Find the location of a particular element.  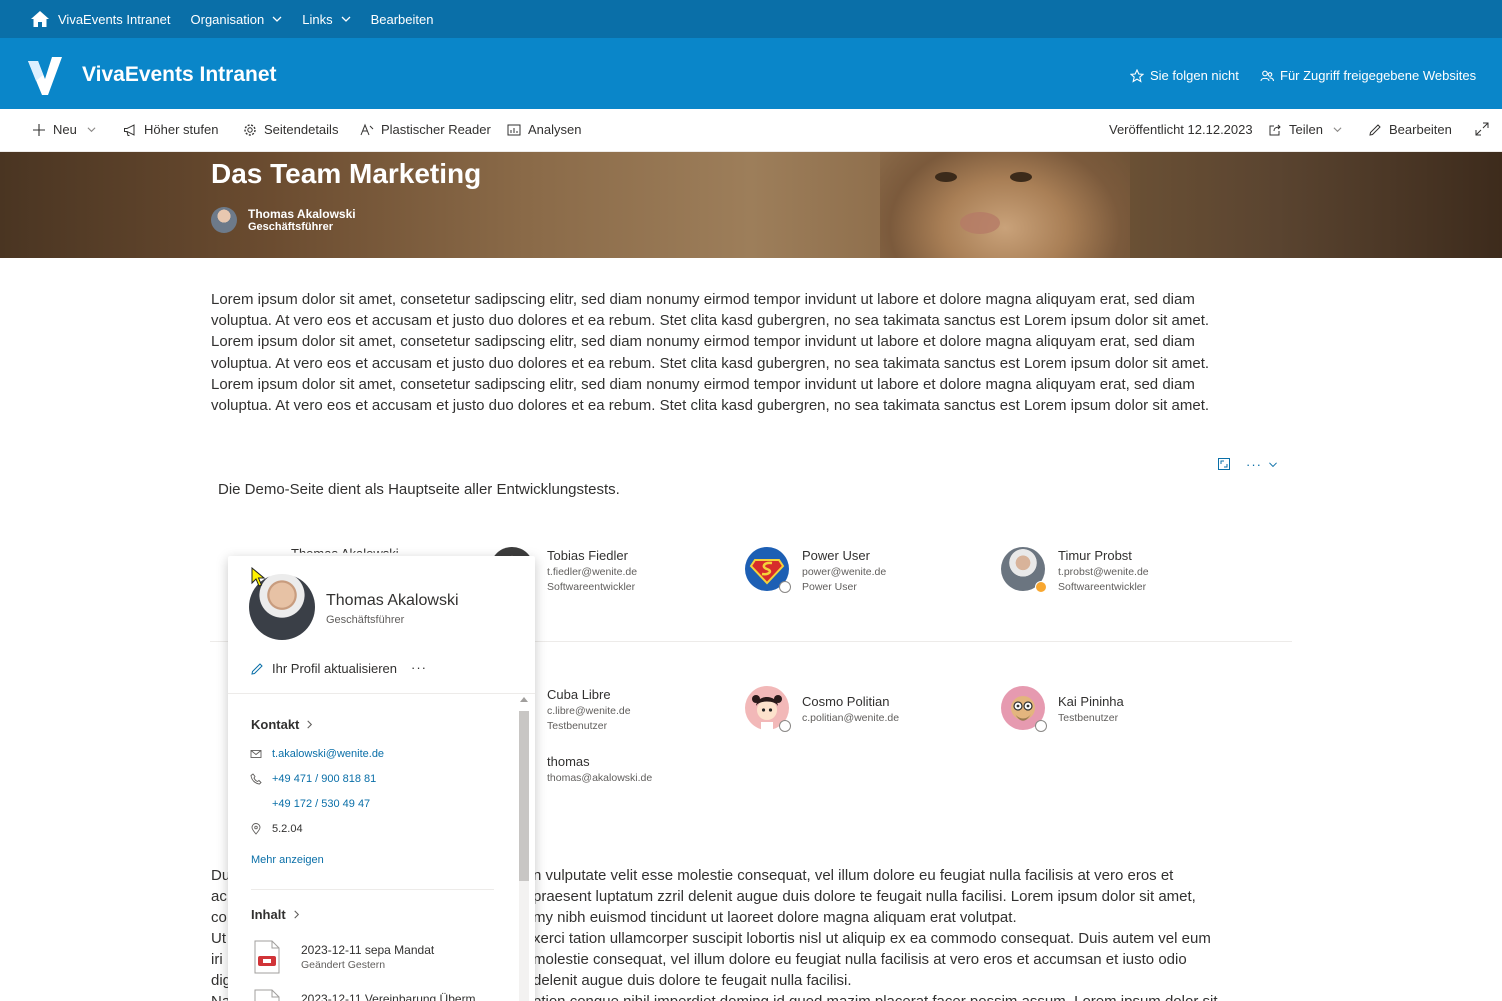

show-more-link: Mehr anzeigen is located at coordinates (287, 860).